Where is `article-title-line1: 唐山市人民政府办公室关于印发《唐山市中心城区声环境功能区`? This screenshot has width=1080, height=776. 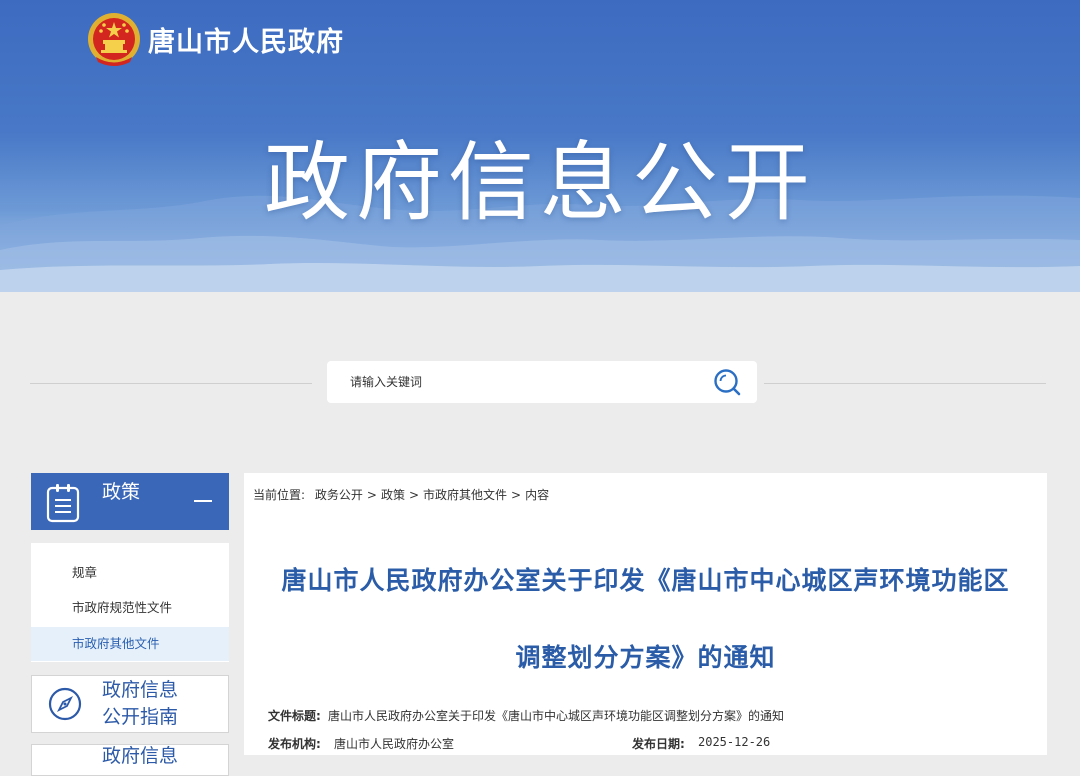 article-title-line1: 唐山市人民政府办公室关于印发《唐山市中心城区声环境功能区 is located at coordinates (645, 580).